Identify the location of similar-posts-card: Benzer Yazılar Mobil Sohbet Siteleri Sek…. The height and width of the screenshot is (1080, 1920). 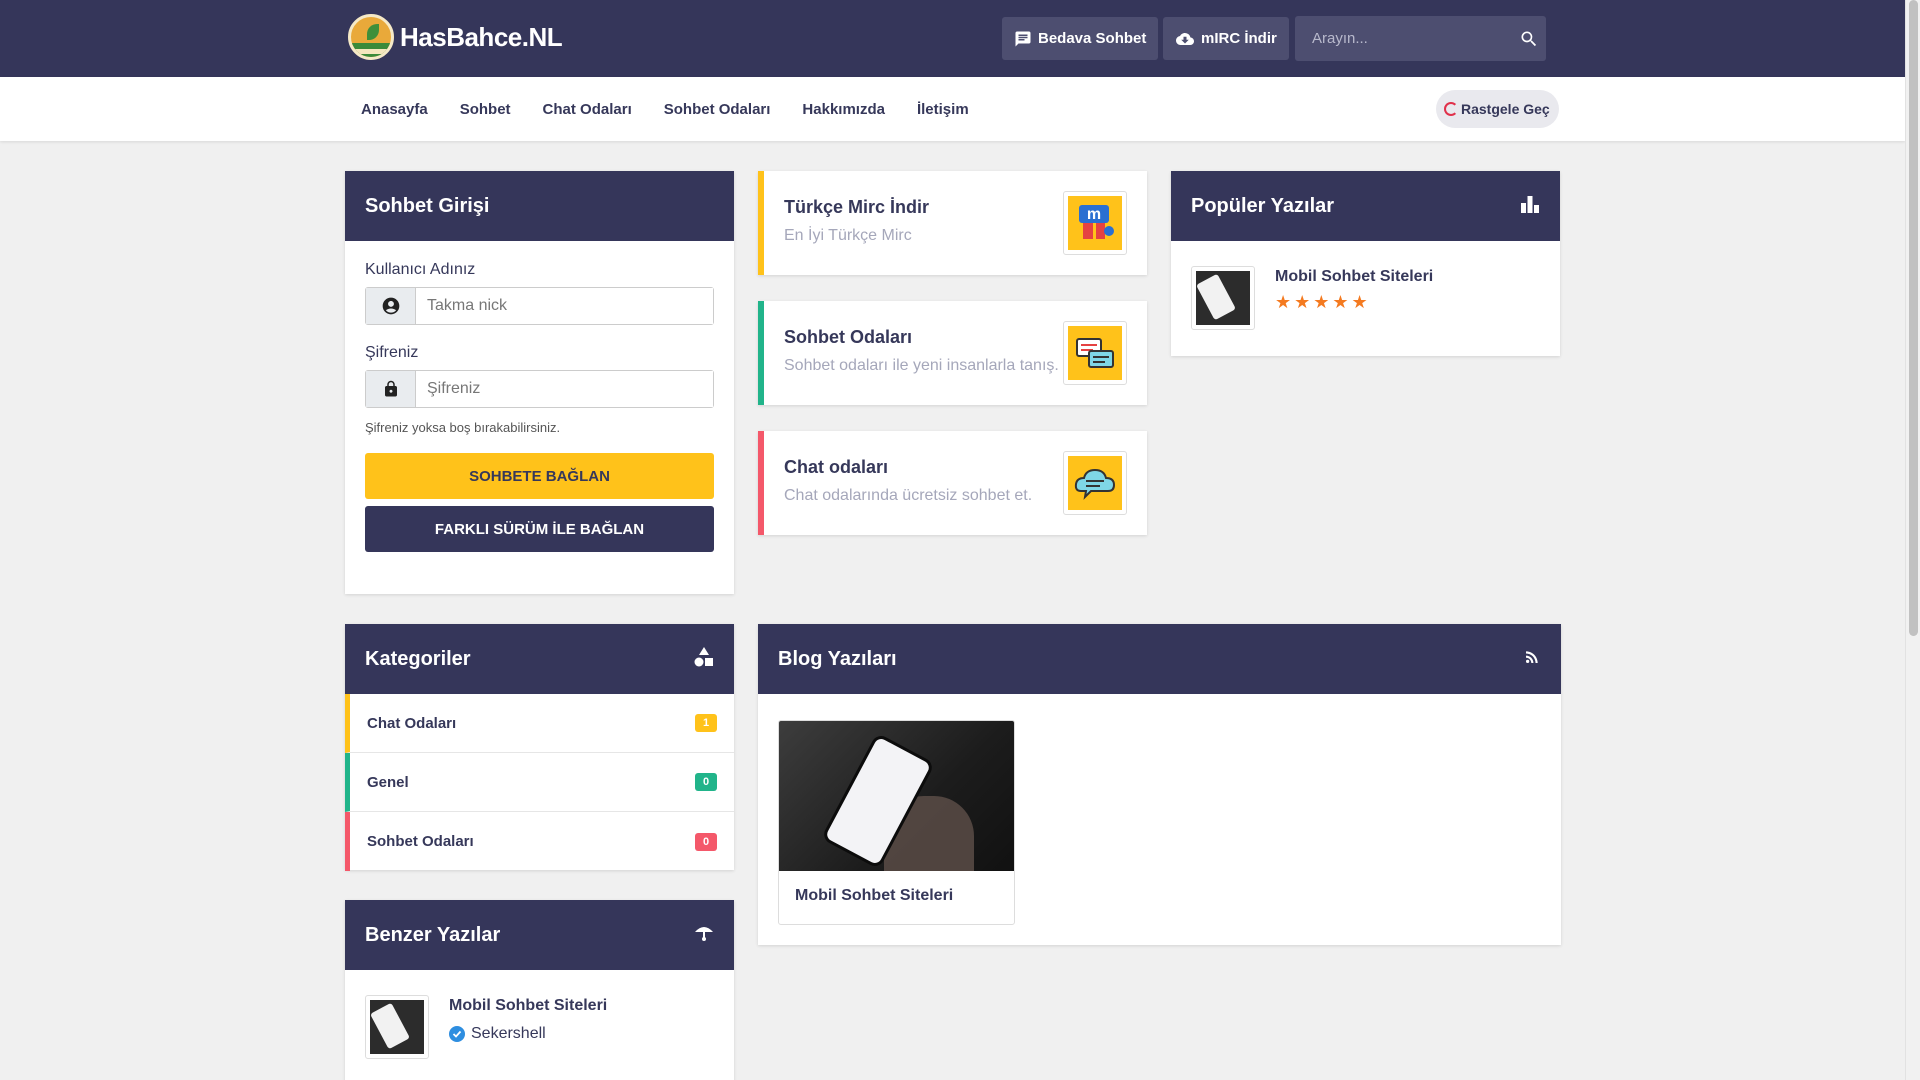
(539, 990).